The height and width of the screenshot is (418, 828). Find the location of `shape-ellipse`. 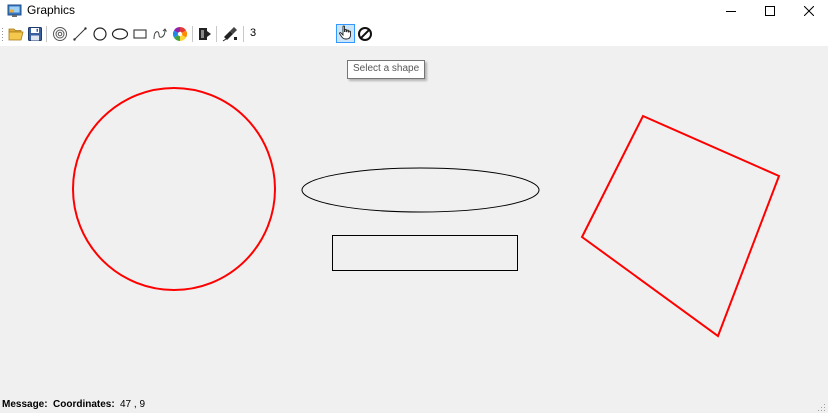

shape-ellipse is located at coordinates (420, 190).